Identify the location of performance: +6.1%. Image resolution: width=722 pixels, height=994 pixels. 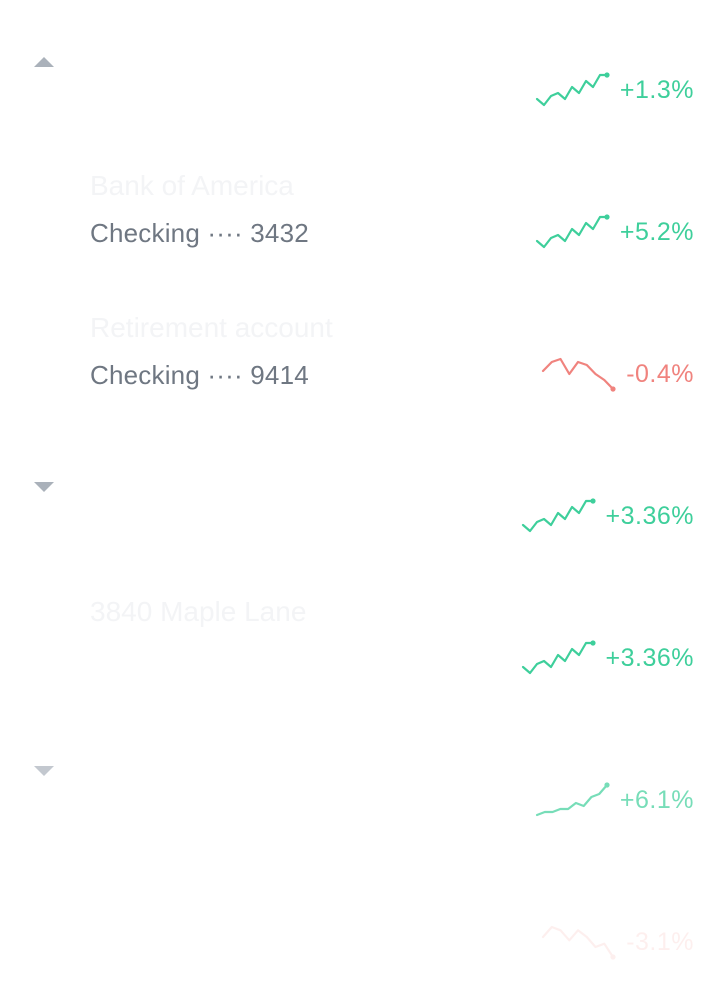
(614, 800).